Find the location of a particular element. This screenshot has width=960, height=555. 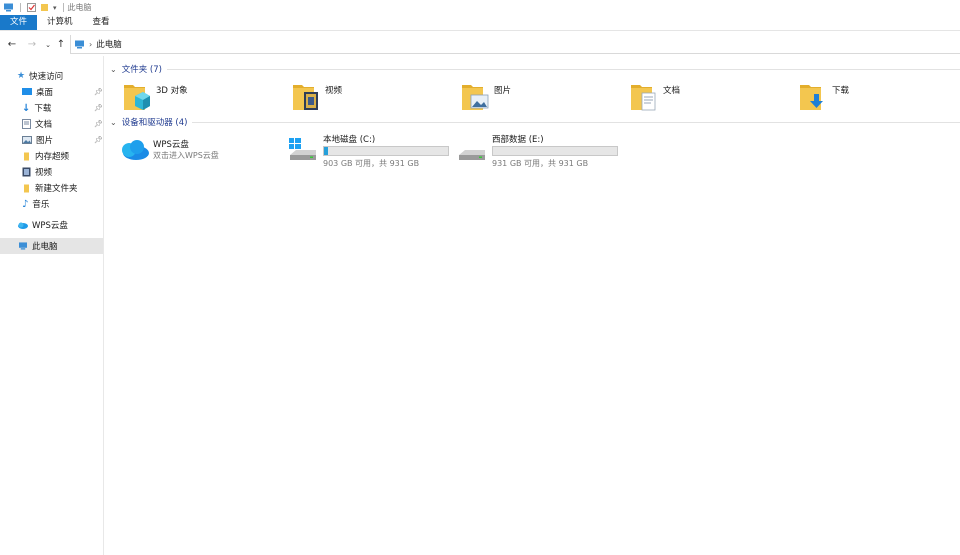

folders-group-header: ⌄ 文件夹 (7) is located at coordinates (535, 69).